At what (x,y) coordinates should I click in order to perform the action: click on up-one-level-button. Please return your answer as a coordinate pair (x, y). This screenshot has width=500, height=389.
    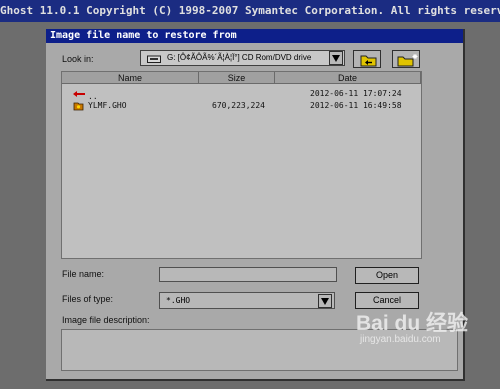
    Looking at the image, I should click on (367, 59).